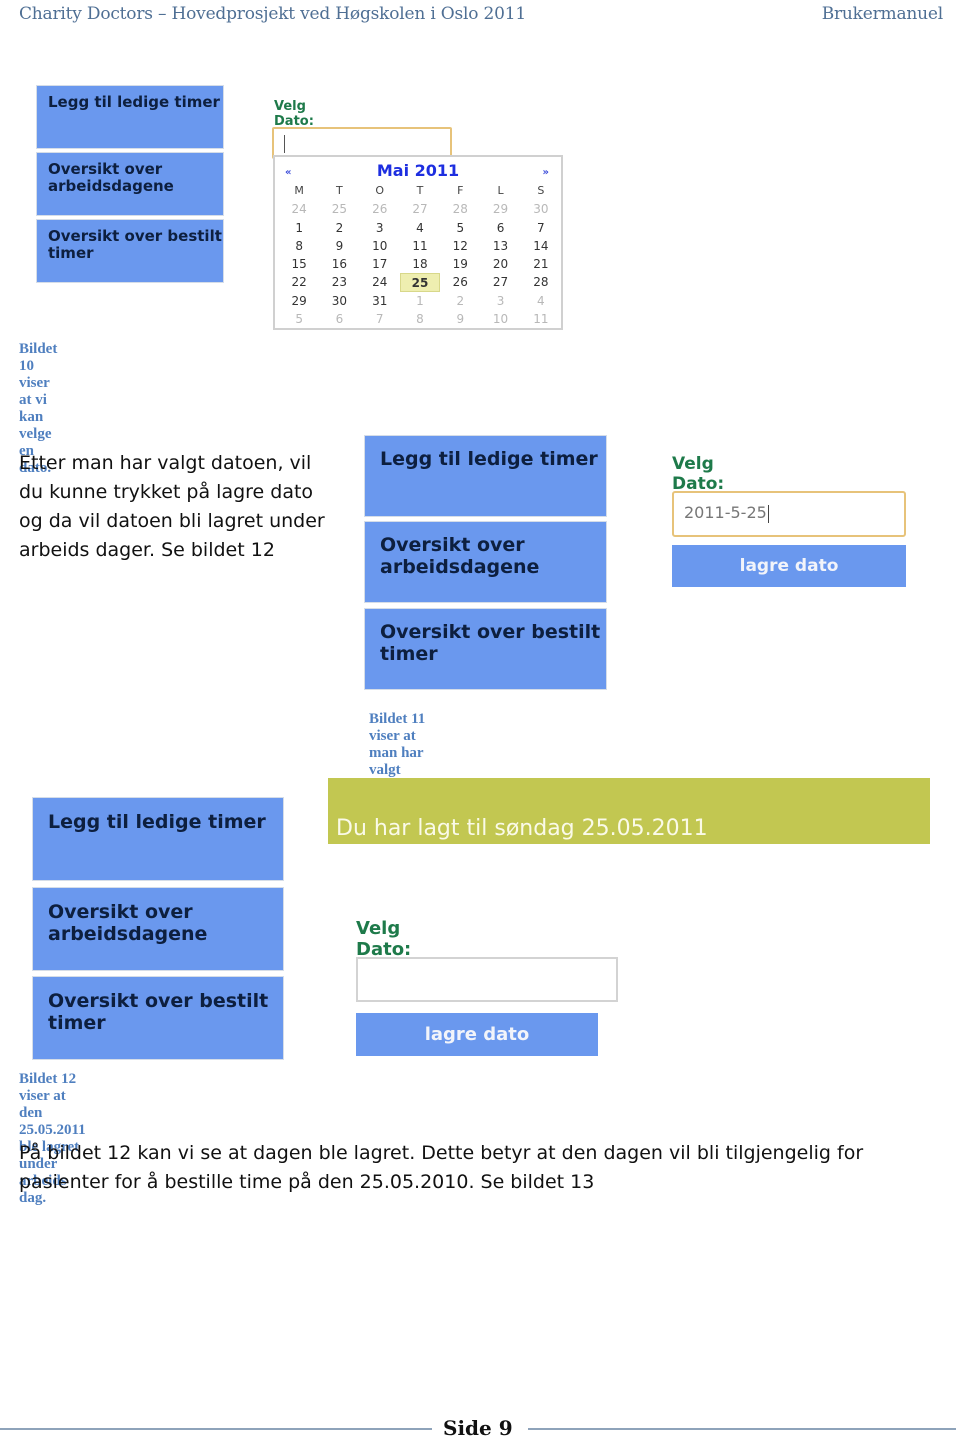  Describe the element at coordinates (500, 264) in the screenshot. I see `calendar-day: 20` at that location.